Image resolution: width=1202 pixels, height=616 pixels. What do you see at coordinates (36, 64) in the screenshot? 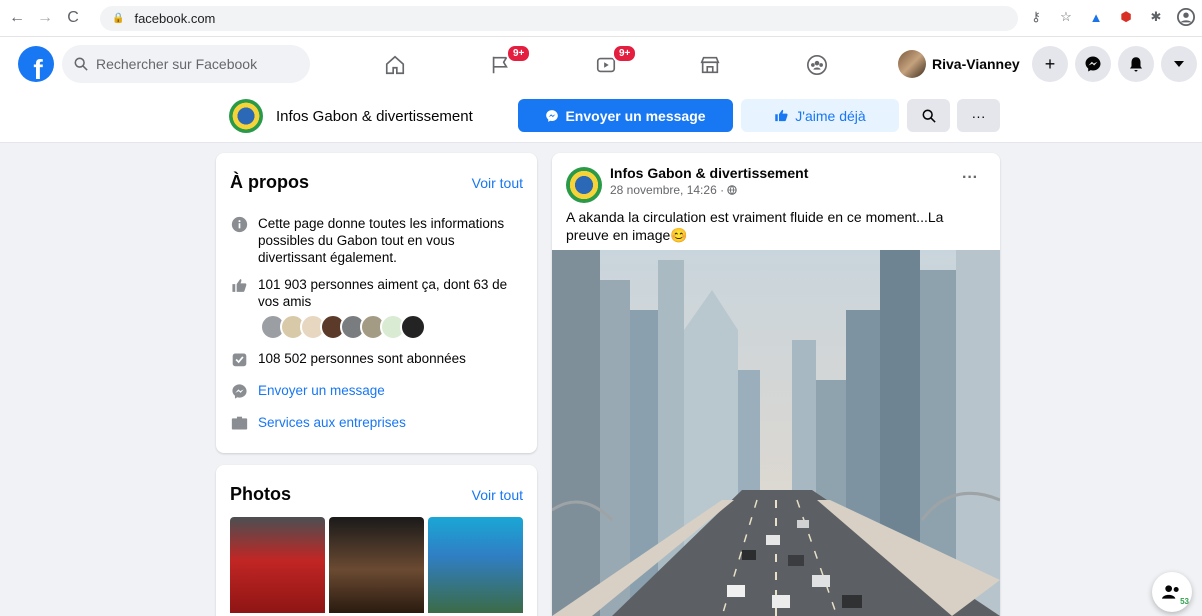
I see `facebook-logo-icon: f` at bounding box center [36, 64].